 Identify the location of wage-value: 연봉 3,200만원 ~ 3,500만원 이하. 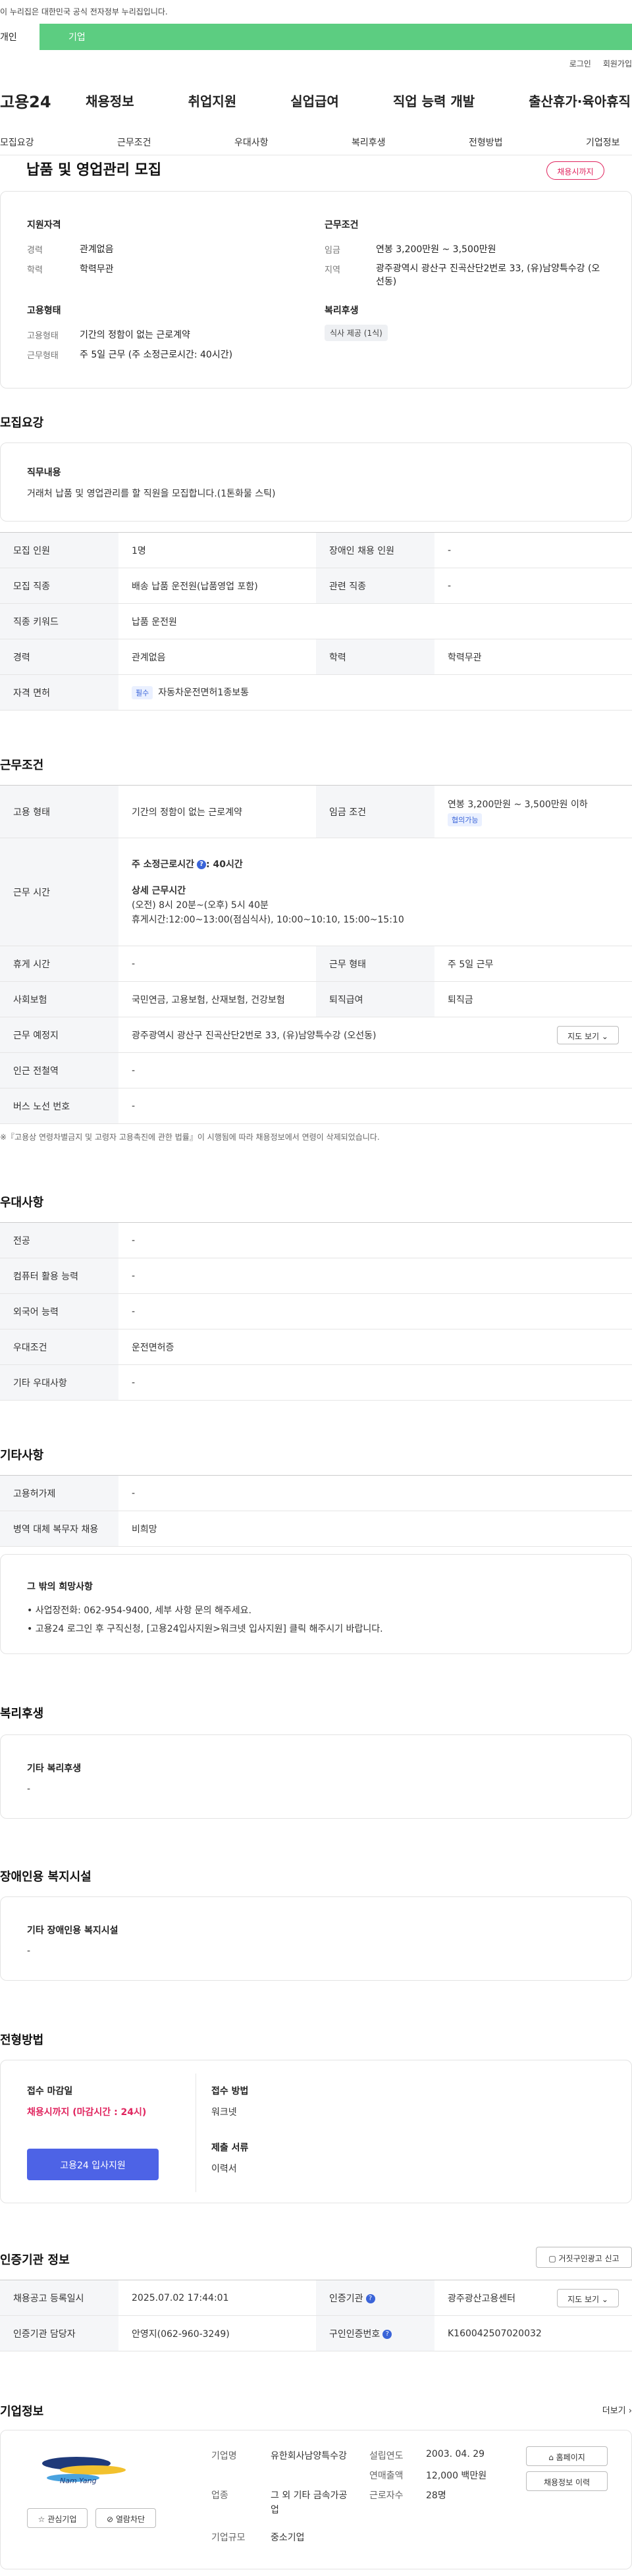
(518, 804).